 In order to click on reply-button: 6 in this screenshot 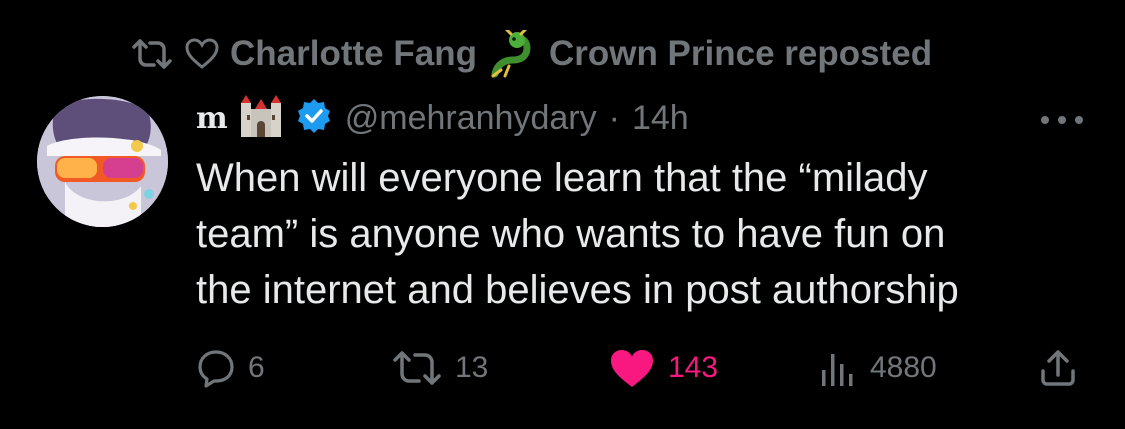, I will do `click(230, 368)`.